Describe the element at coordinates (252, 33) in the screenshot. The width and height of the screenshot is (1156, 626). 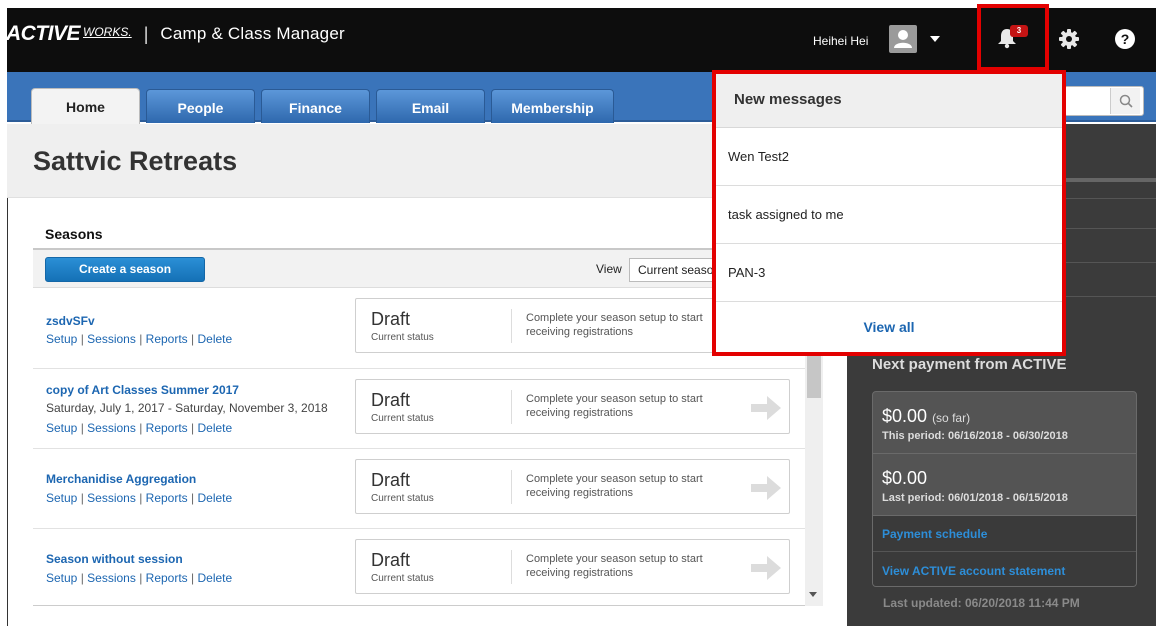
I see `app-name: Camp & Class Manager` at that location.